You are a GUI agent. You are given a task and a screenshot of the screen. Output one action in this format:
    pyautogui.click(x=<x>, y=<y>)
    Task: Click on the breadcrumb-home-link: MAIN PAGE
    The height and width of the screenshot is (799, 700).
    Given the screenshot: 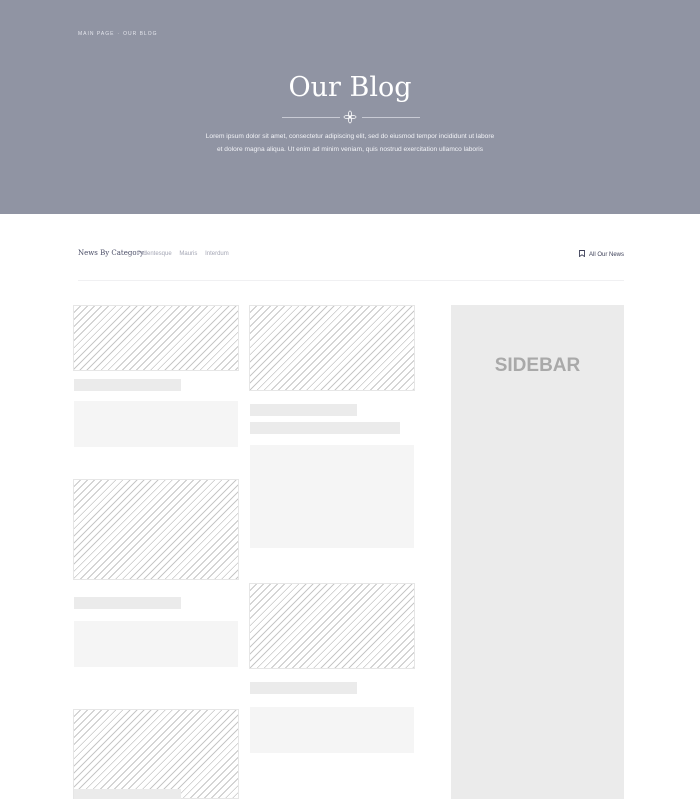 What is the action you would take?
    pyautogui.click(x=96, y=34)
    